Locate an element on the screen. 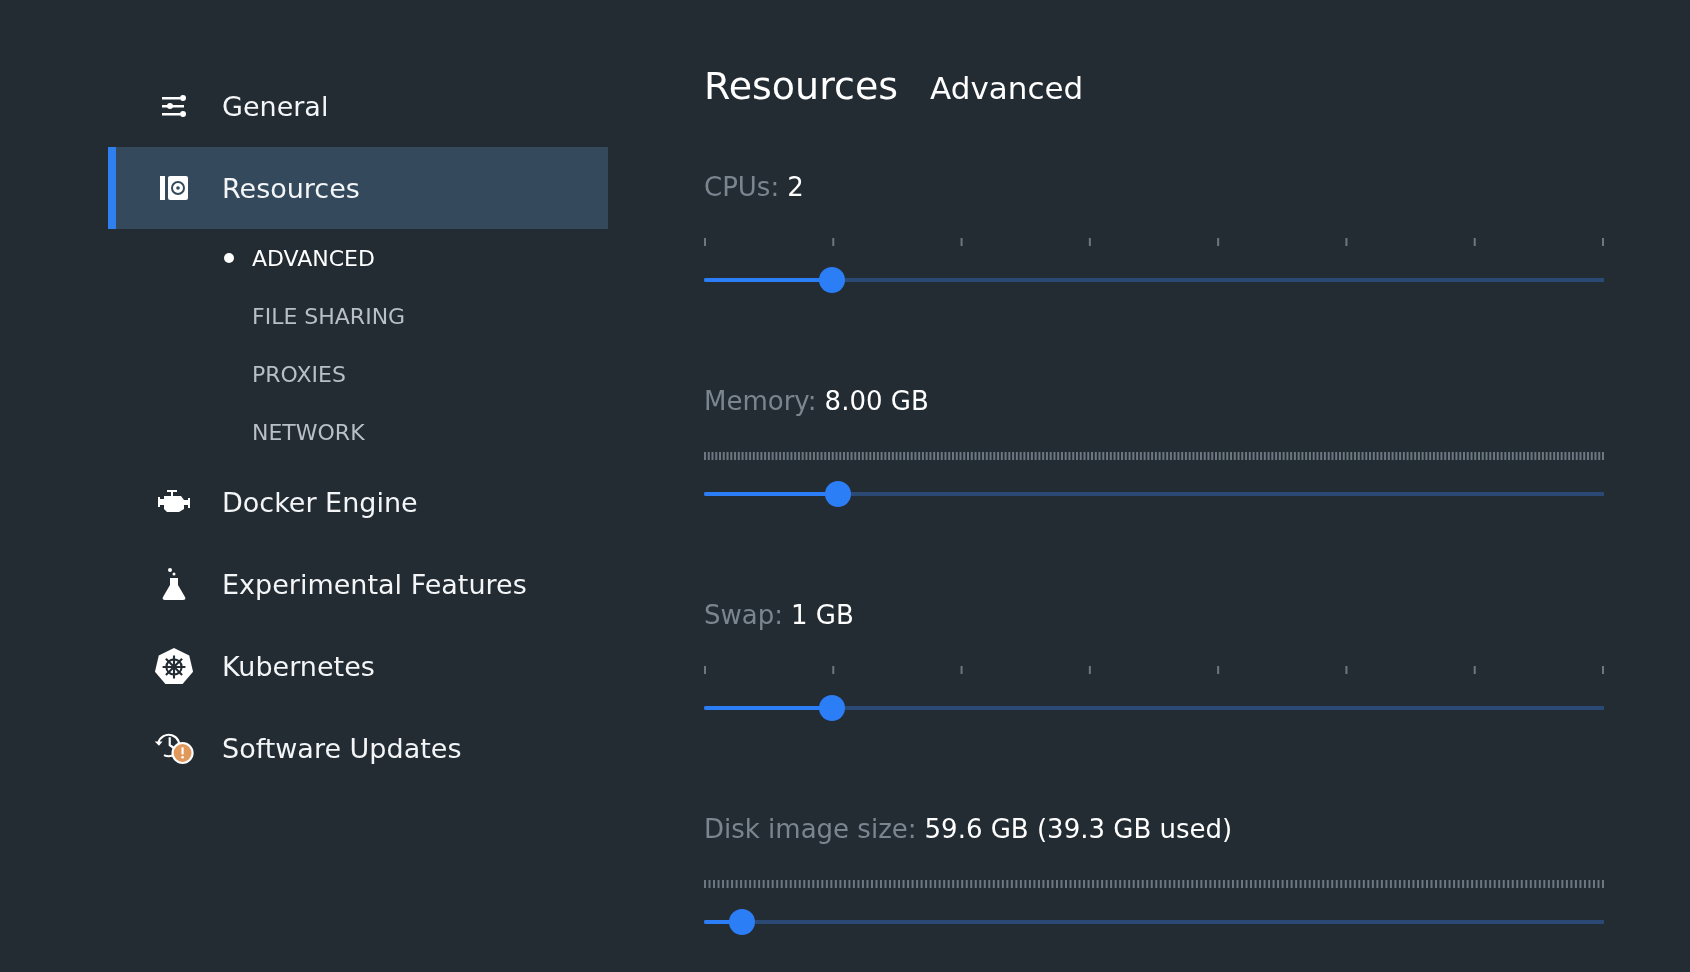 This screenshot has width=1690, height=972. sidebar-item: Docker Engine is located at coordinates (358, 502).